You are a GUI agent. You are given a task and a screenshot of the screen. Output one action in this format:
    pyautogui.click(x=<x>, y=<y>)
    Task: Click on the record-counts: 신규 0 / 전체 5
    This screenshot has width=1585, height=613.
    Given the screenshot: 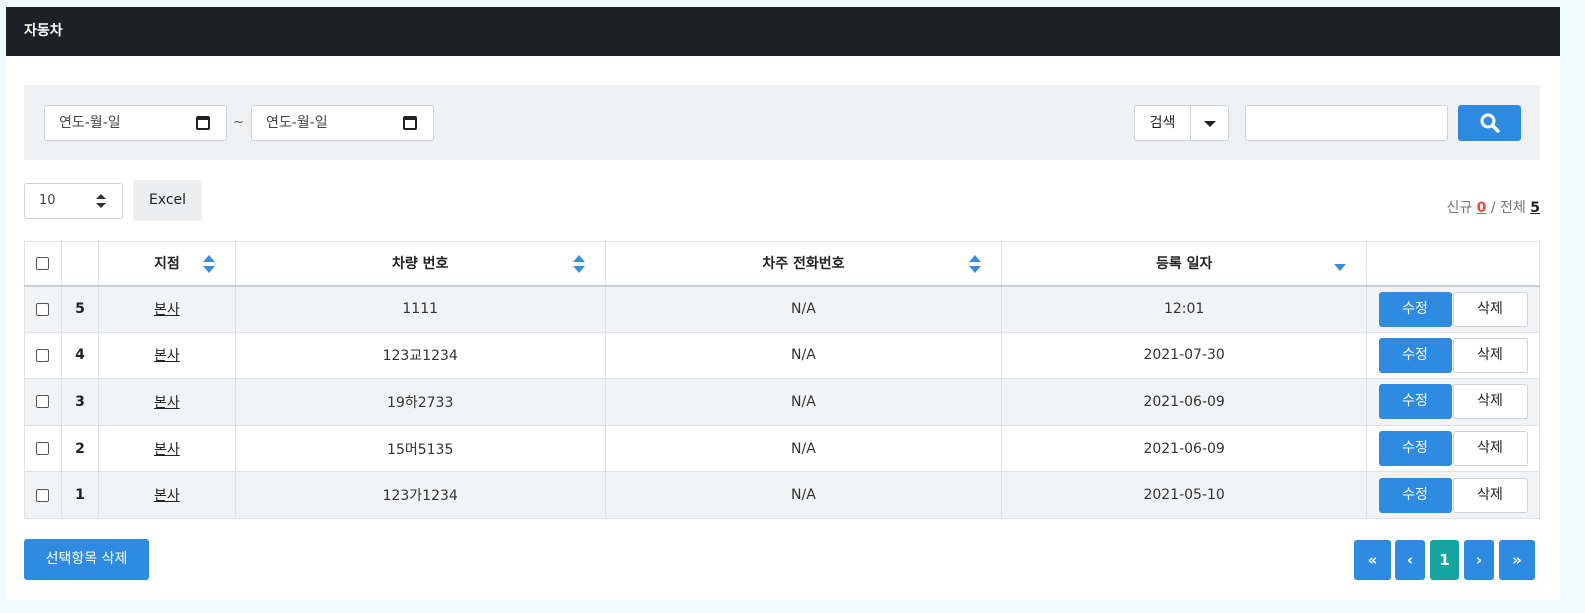 What is the action you would take?
    pyautogui.click(x=1493, y=207)
    